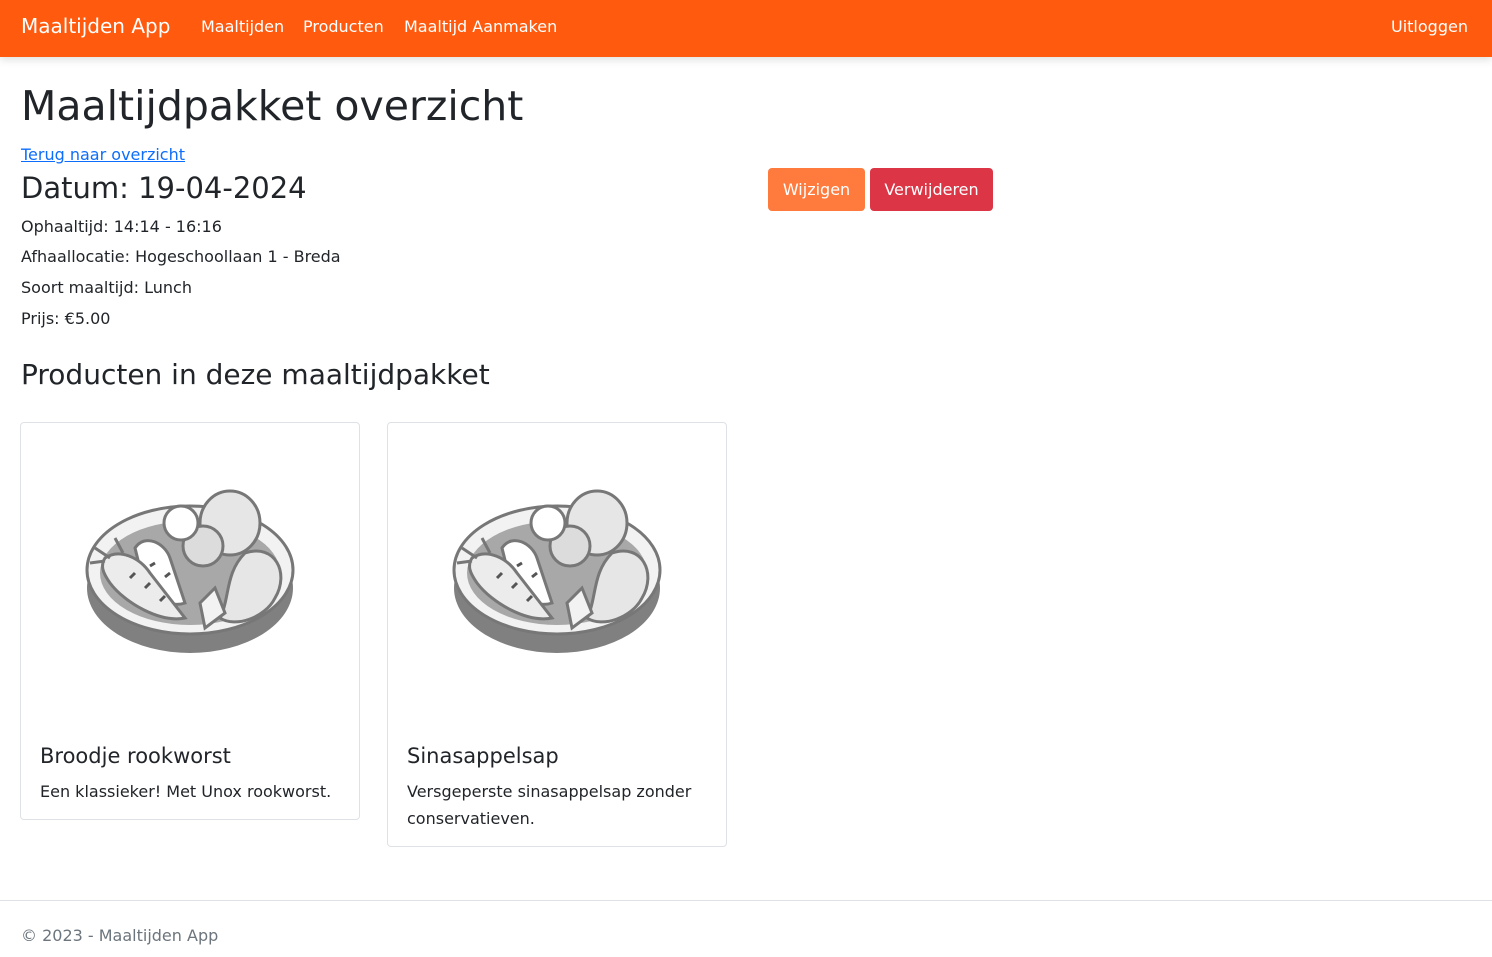 This screenshot has height=957, width=1492. Describe the element at coordinates (106, 287) in the screenshot. I see `meal-type: Soort maaltijd: Lunch` at that location.